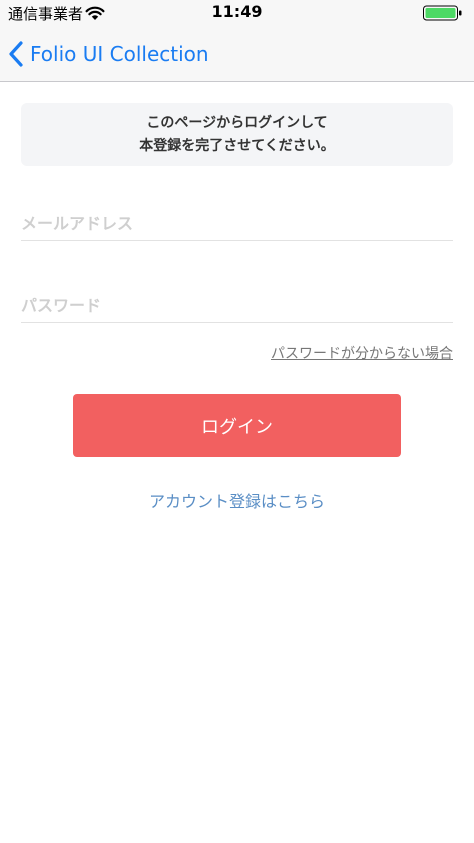 The height and width of the screenshot is (843, 474). What do you see at coordinates (362, 353) in the screenshot?
I see `forgot-password-link: パスワードが分からない場合` at bounding box center [362, 353].